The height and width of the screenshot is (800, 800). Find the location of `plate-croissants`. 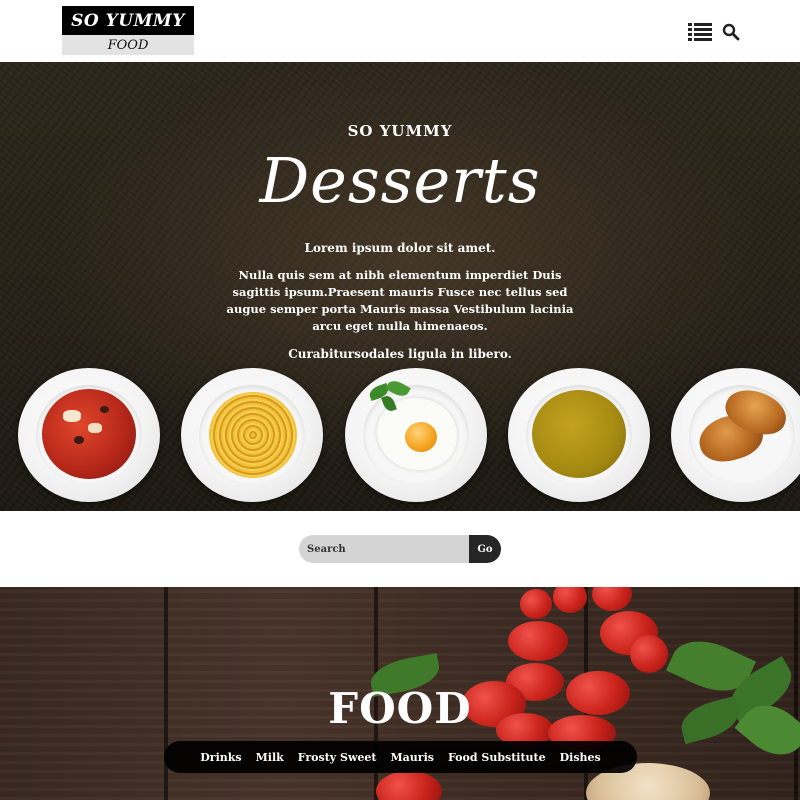

plate-croissants is located at coordinates (735, 435).